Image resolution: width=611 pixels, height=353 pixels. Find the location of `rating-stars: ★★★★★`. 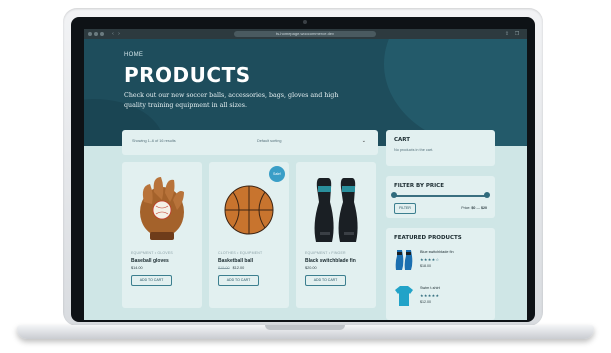

rating-stars: ★★★★★ is located at coordinates (430, 295).